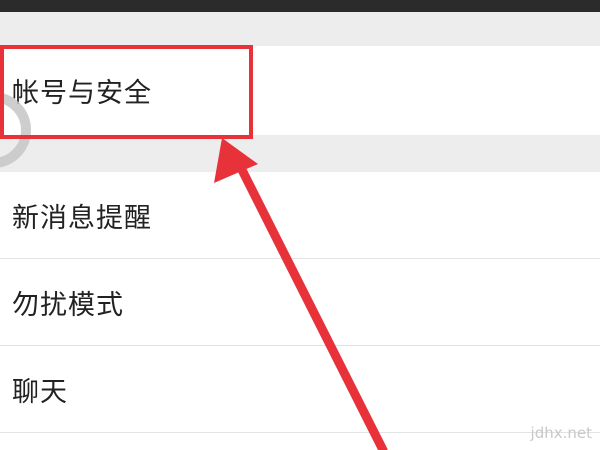 This screenshot has height=450, width=600. Describe the element at coordinates (68, 305) in the screenshot. I see `menu-item-label: 勿扰模式` at that location.